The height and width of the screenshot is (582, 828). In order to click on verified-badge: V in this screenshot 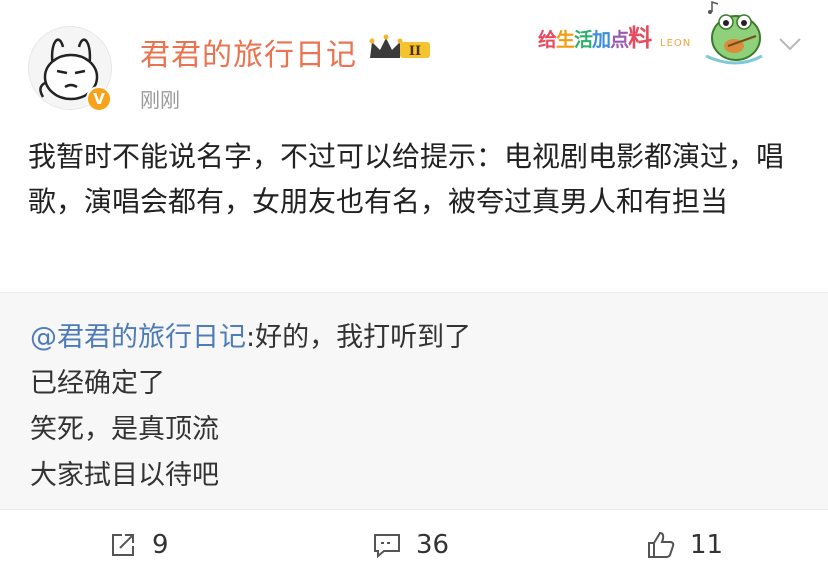, I will do `click(99, 99)`.